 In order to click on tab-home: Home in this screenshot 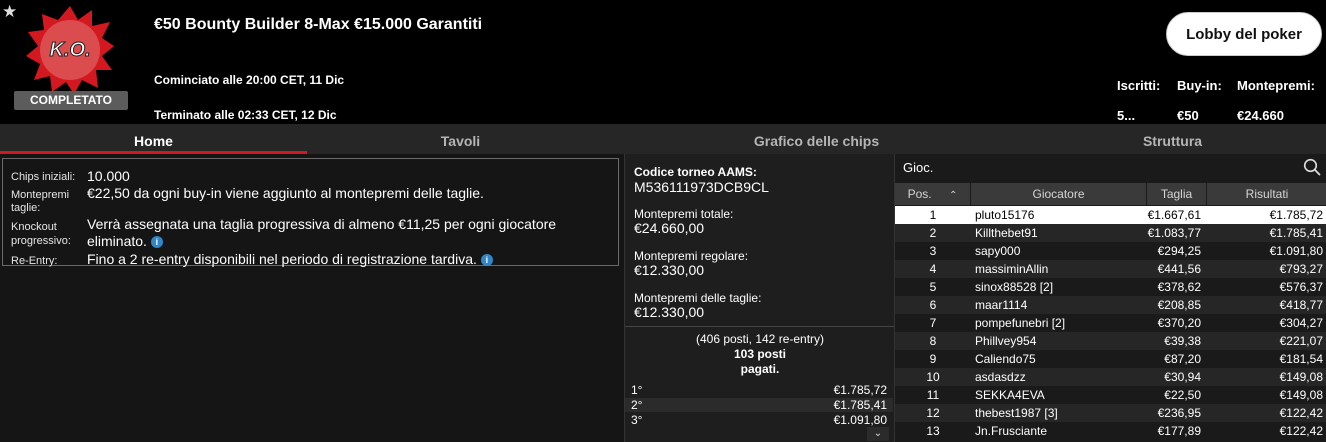, I will do `click(153, 139)`.